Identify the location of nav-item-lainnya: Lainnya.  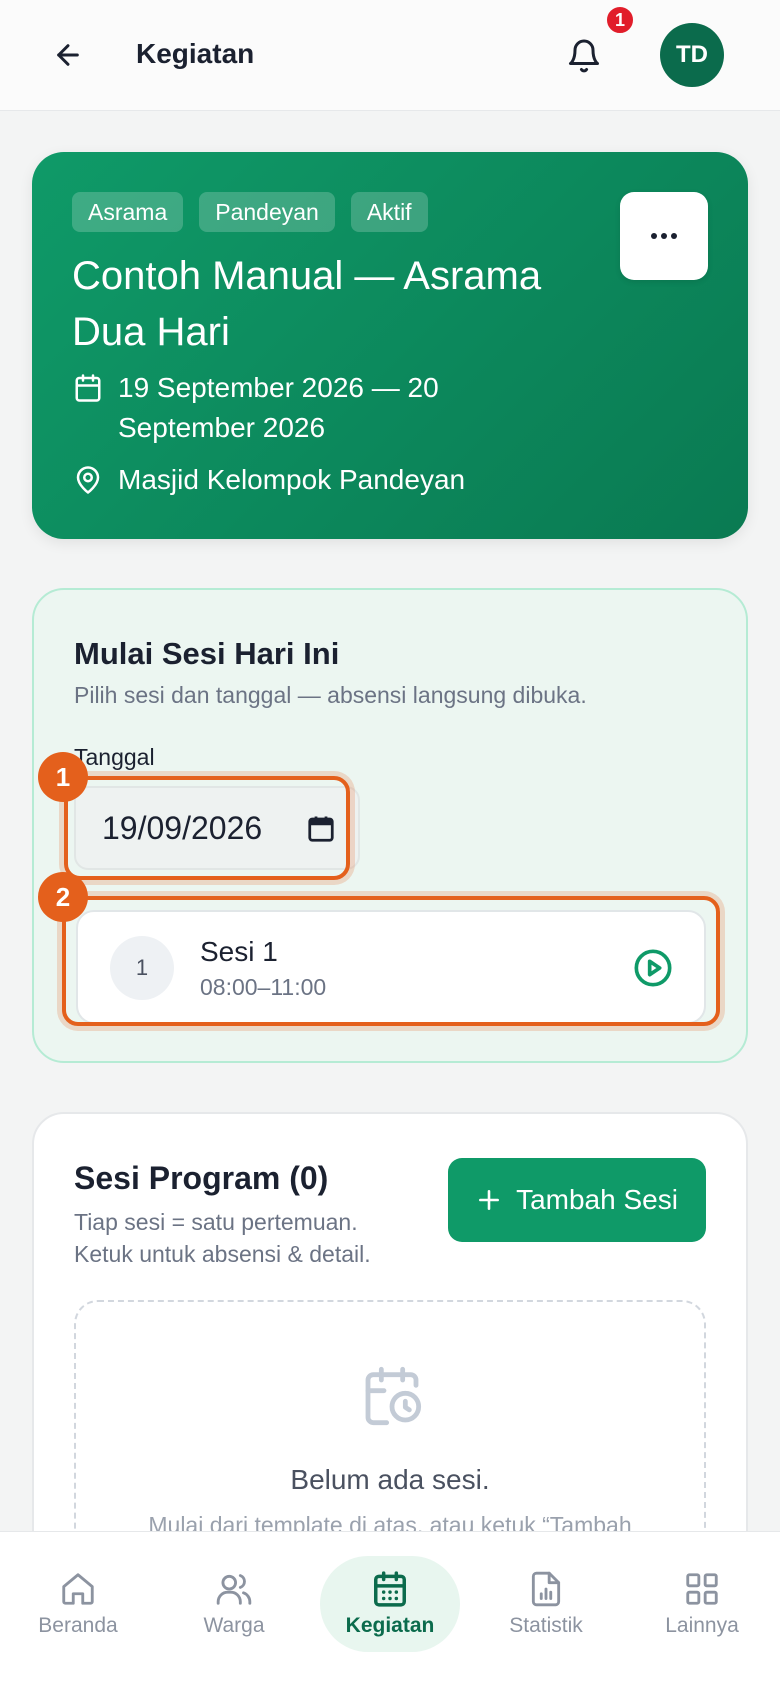
(702, 1604).